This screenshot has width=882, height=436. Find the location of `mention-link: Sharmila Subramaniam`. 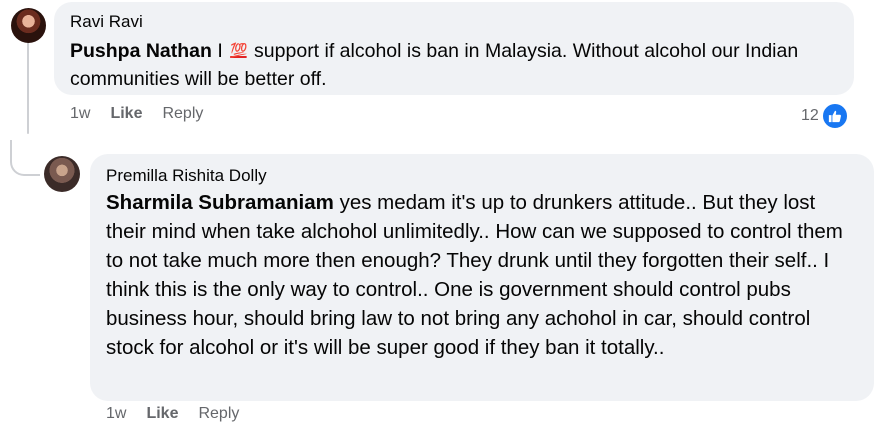

mention-link: Sharmila Subramaniam is located at coordinates (220, 202).